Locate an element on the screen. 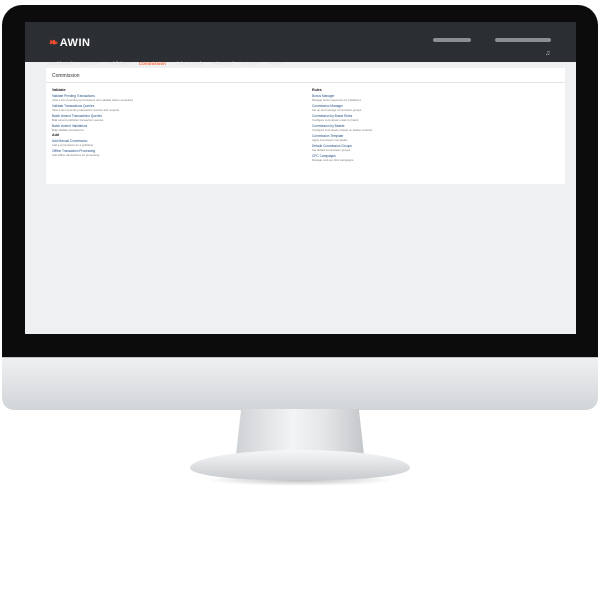  nav-item-advanced: Advanced is located at coordinates (223, 63).